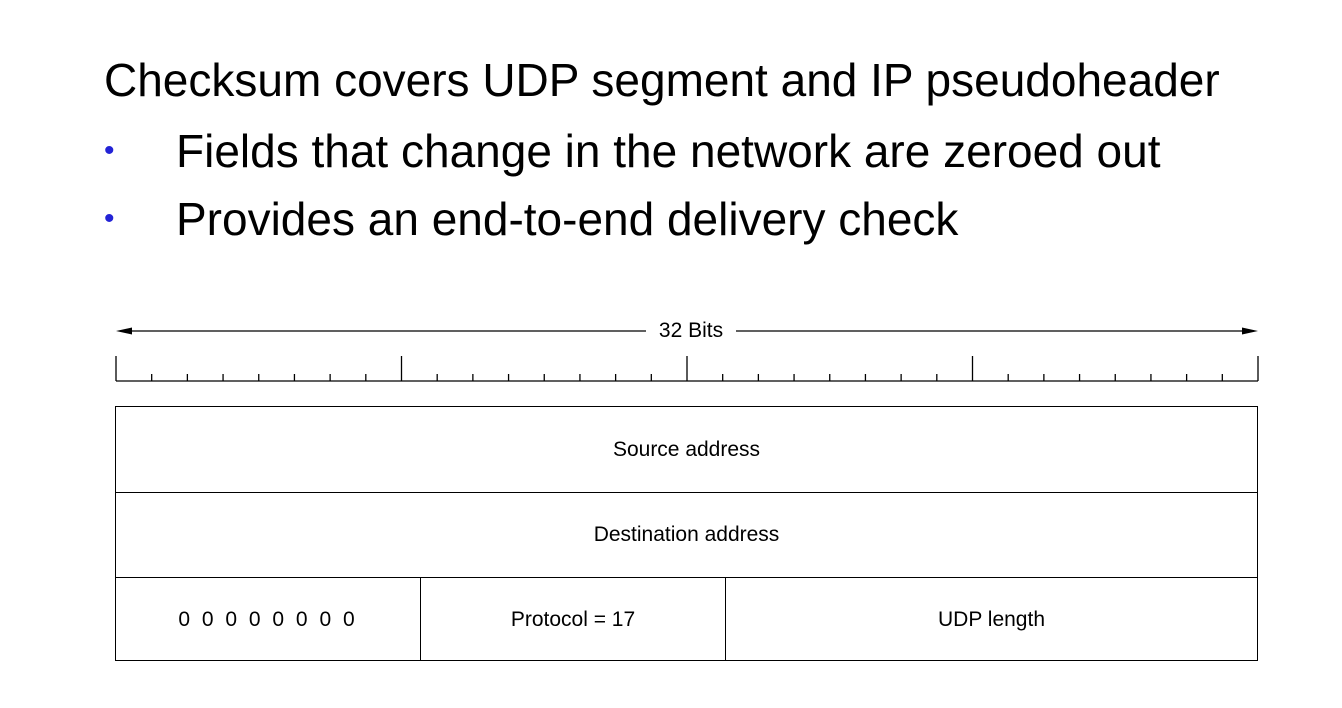  I want to click on protocol-field: Protocol = 17, so click(573, 619).